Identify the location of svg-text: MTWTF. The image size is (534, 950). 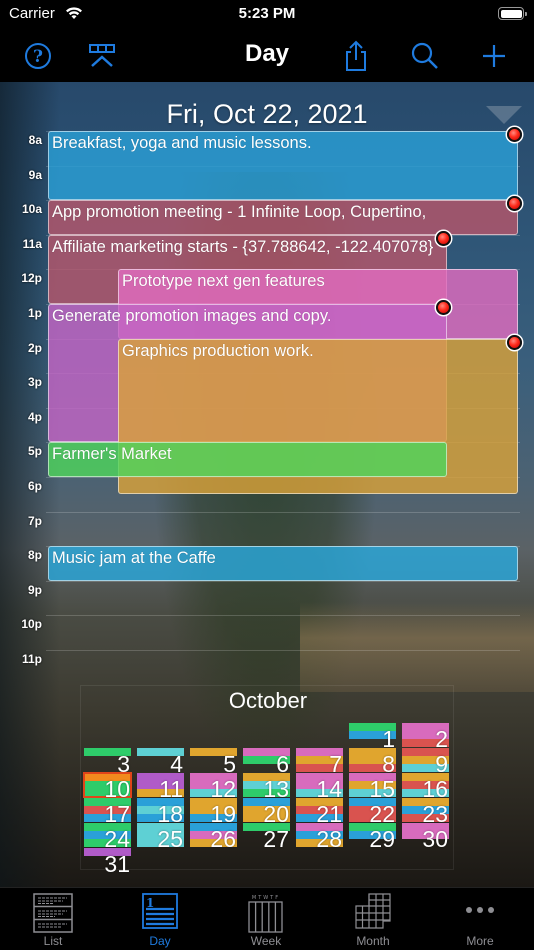
(266, 898).